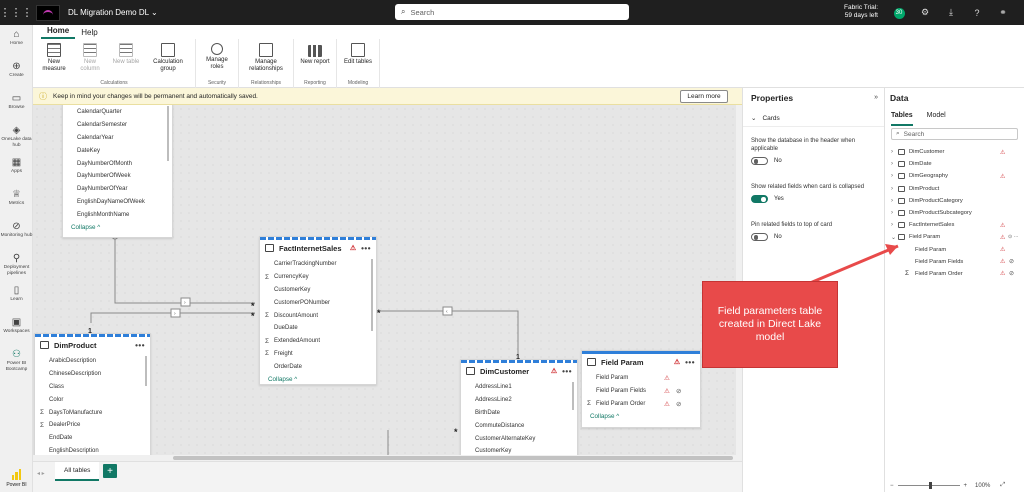 The width and height of the screenshot is (1024, 492). Describe the element at coordinates (704, 96) in the screenshot. I see `learn-more-button: Learn more` at that location.